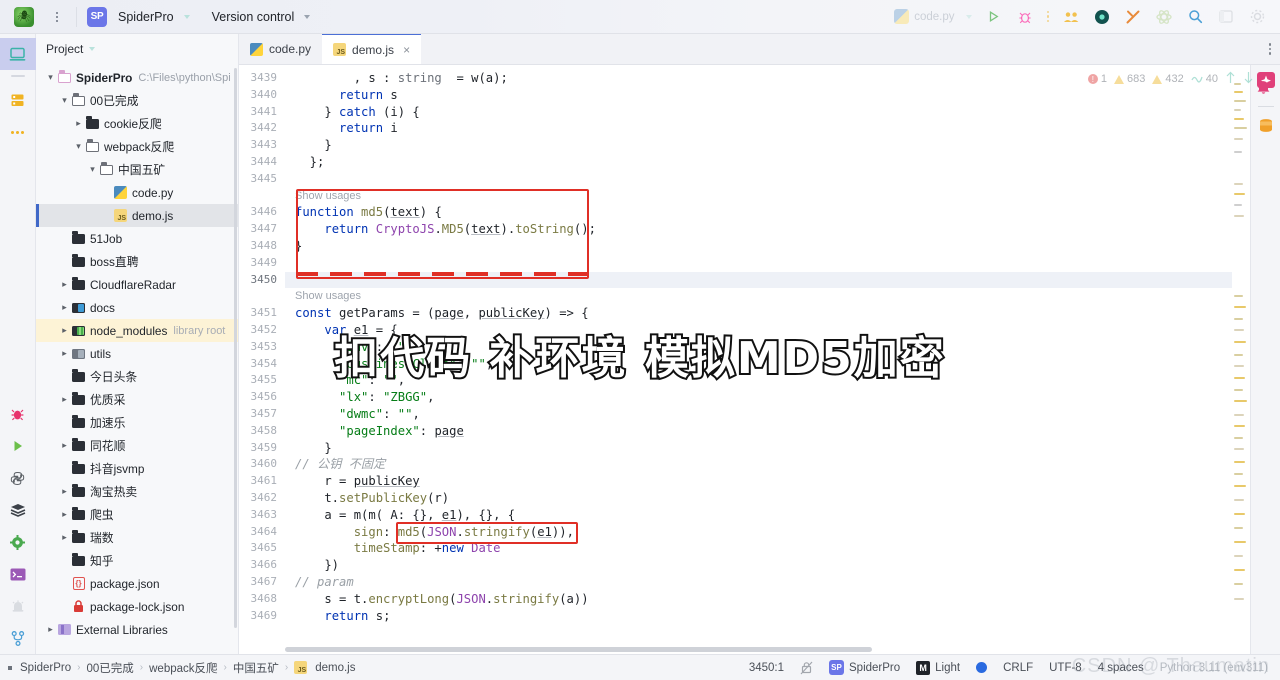 This screenshot has width=1280, height=680. What do you see at coordinates (1164, 17) in the screenshot?
I see `science-atom-icon` at bounding box center [1164, 17].